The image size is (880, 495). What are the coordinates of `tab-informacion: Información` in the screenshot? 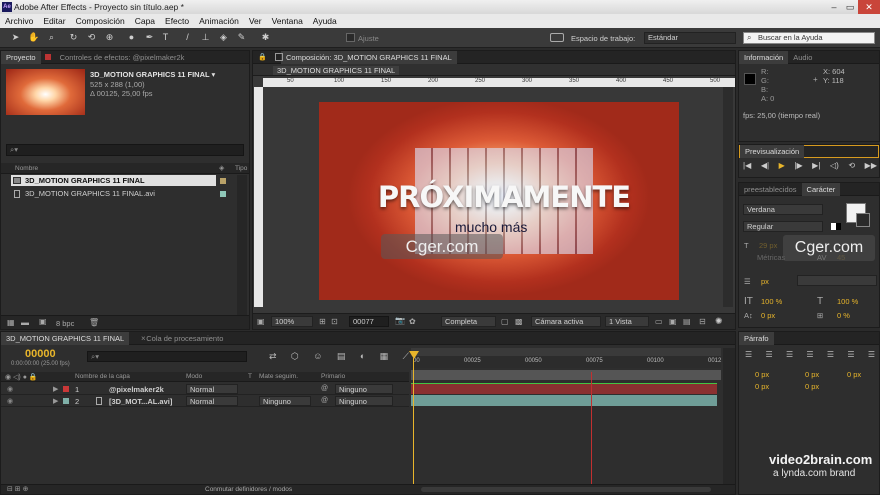 It's located at (764, 57).